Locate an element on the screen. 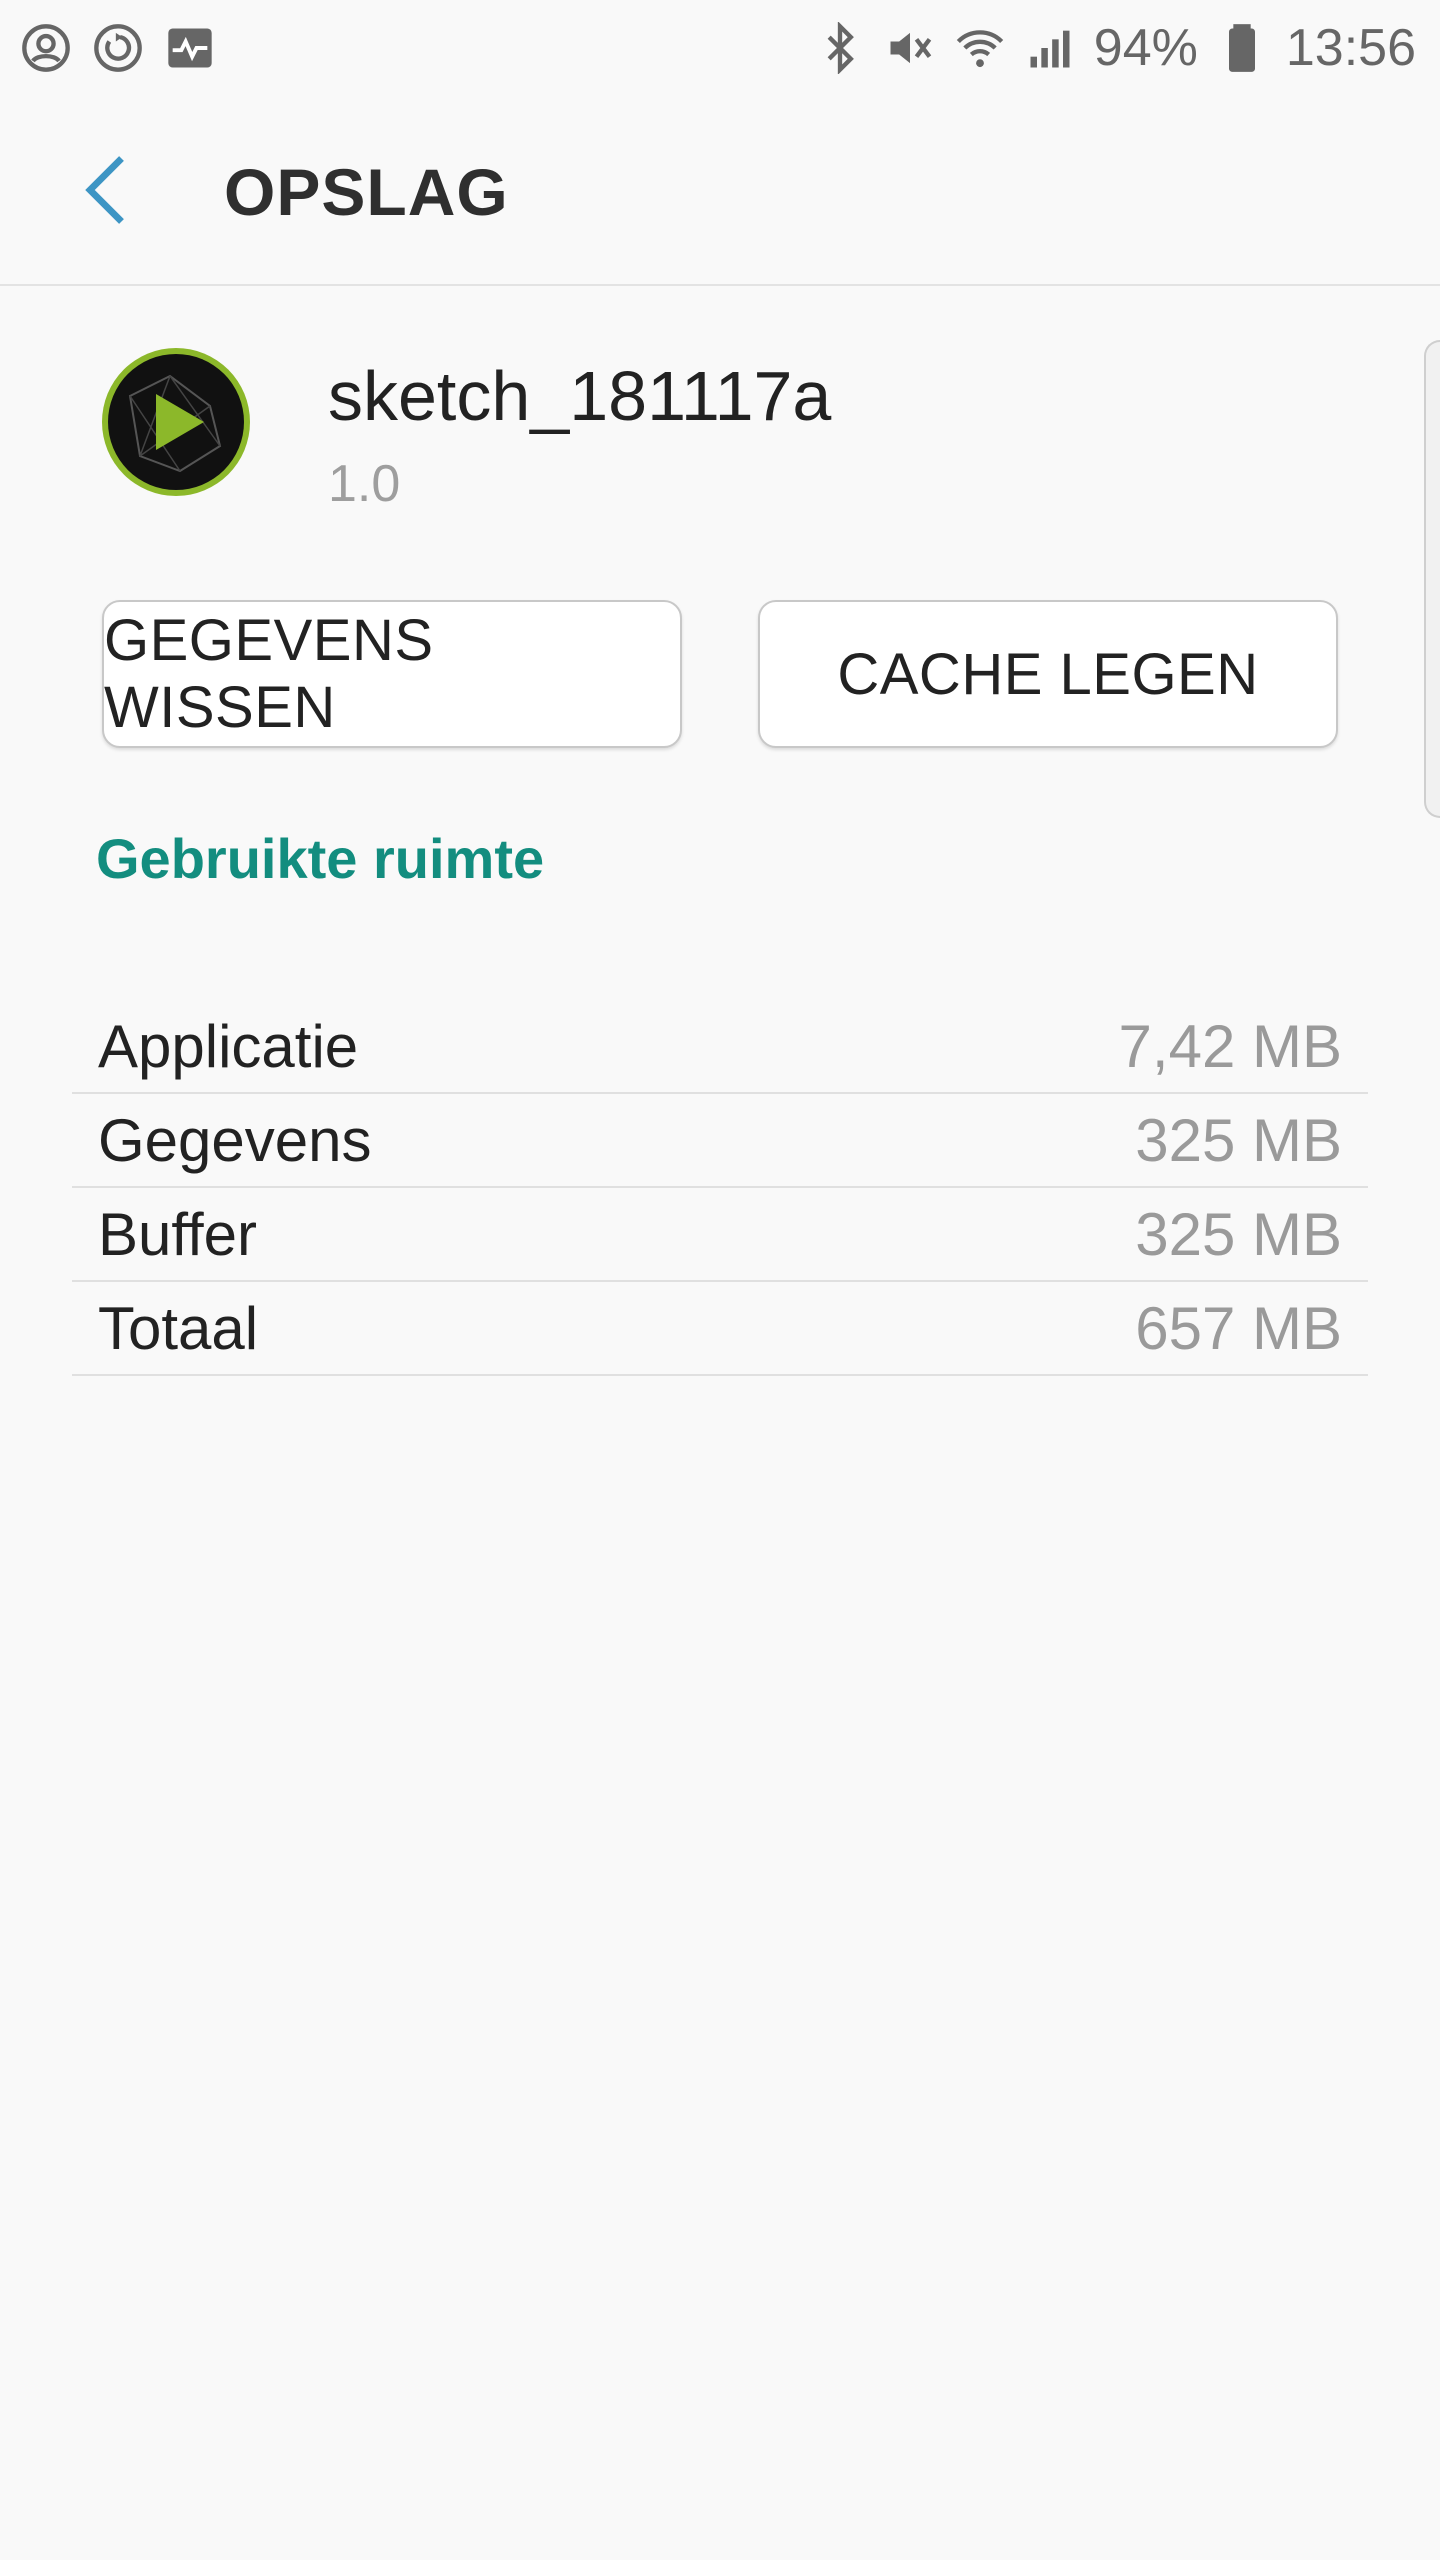  clear-data-button: GEGEVENS WISSEN is located at coordinates (392, 674).